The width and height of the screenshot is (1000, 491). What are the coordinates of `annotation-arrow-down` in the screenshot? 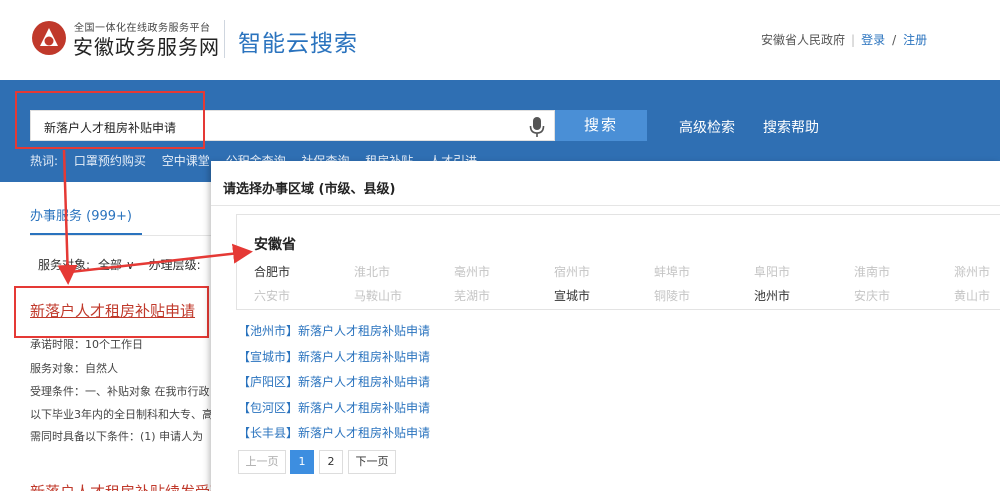 It's located at (67, 217).